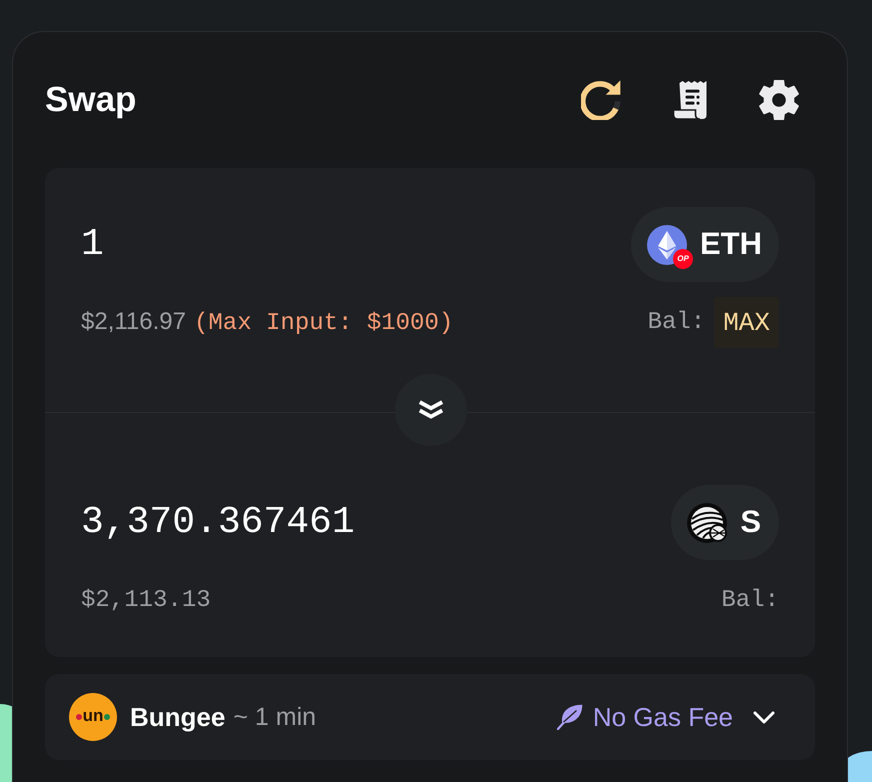  What do you see at coordinates (707, 522) in the screenshot?
I see `striped-circle-icon` at bounding box center [707, 522].